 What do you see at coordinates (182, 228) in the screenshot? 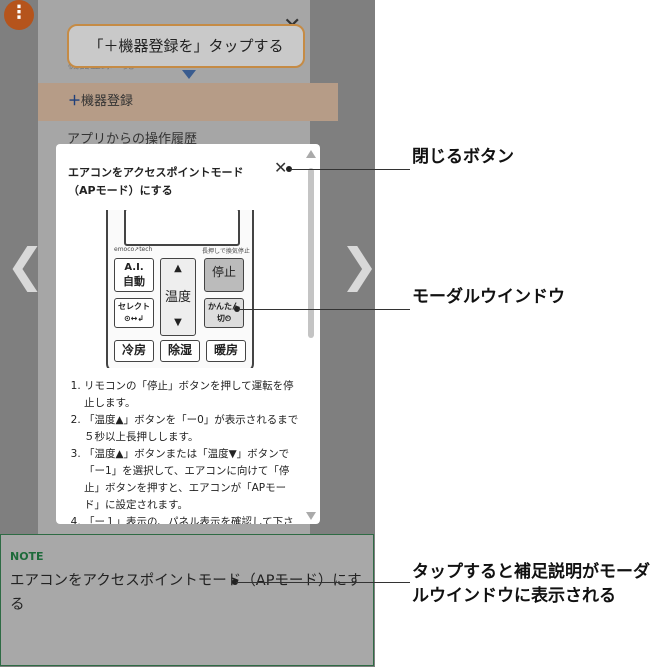
I see `remote-display` at bounding box center [182, 228].